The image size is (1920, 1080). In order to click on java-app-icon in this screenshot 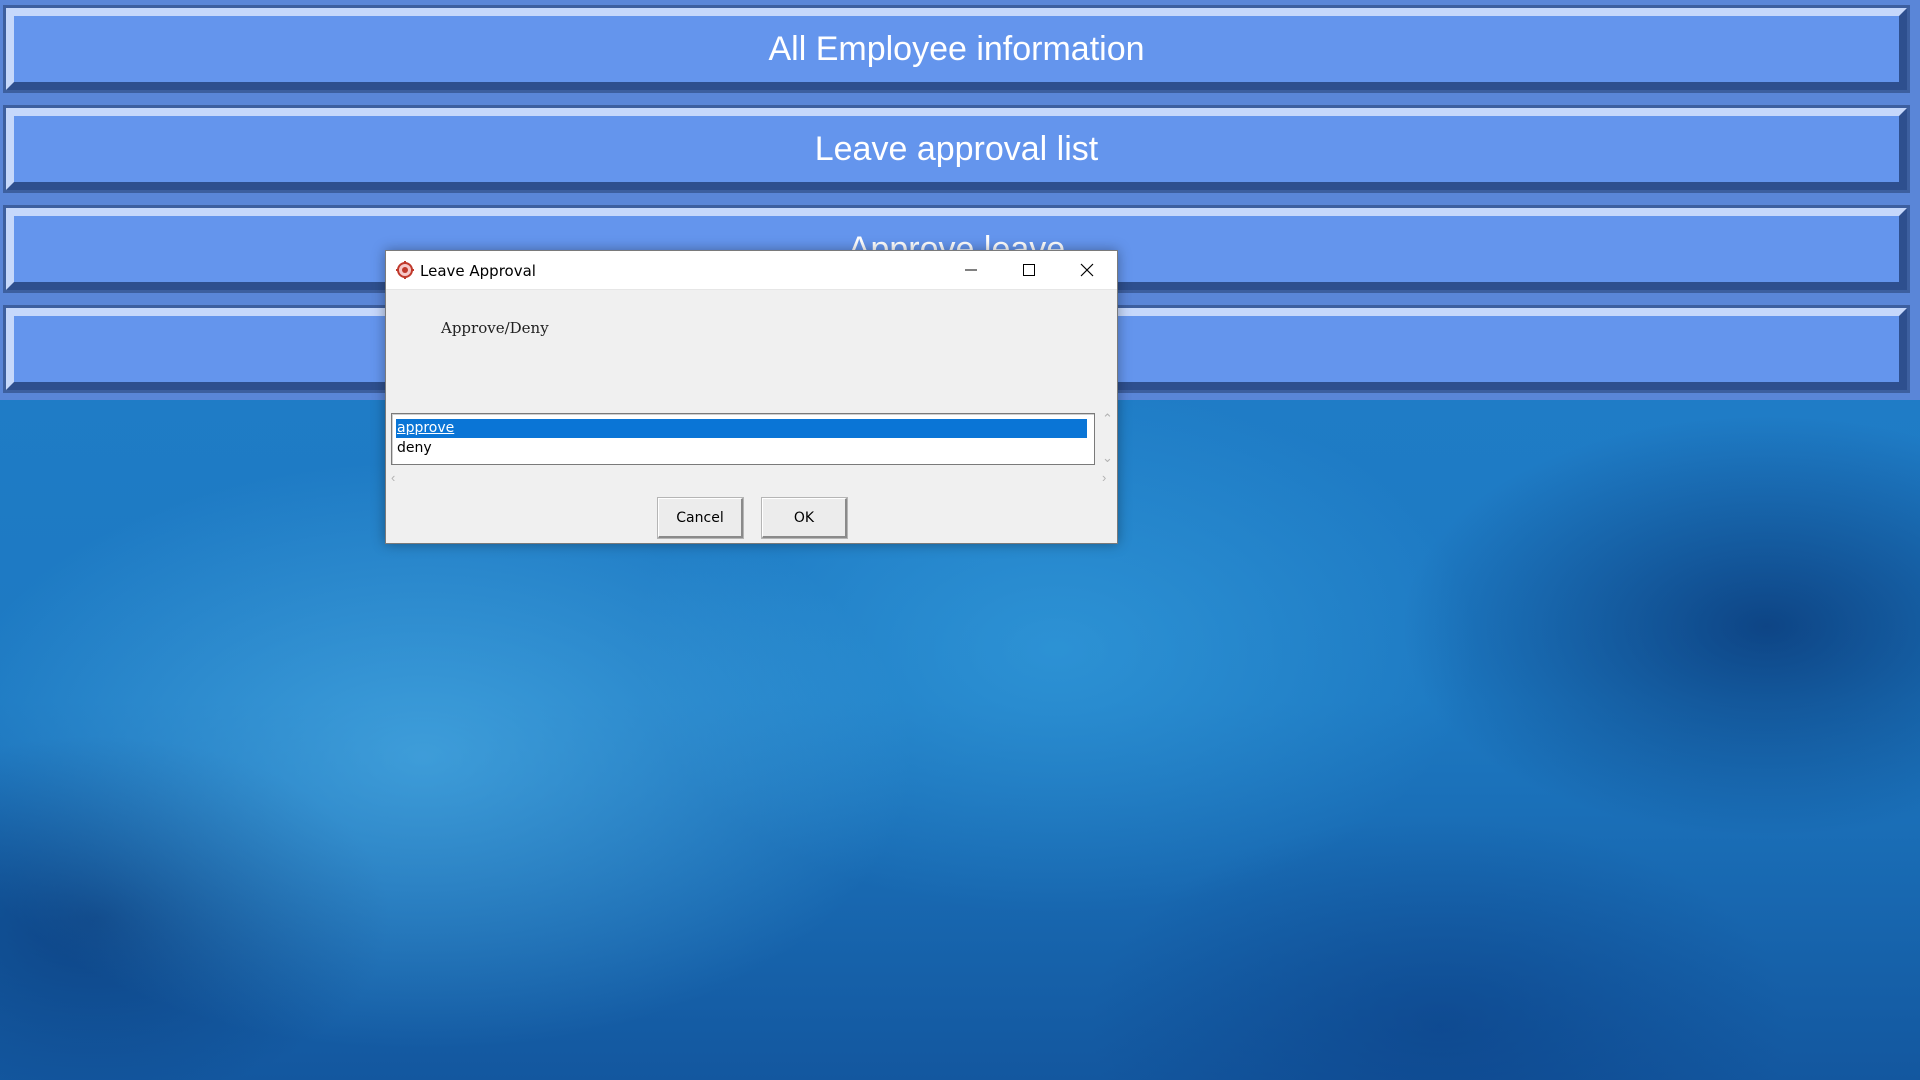, I will do `click(405, 270)`.